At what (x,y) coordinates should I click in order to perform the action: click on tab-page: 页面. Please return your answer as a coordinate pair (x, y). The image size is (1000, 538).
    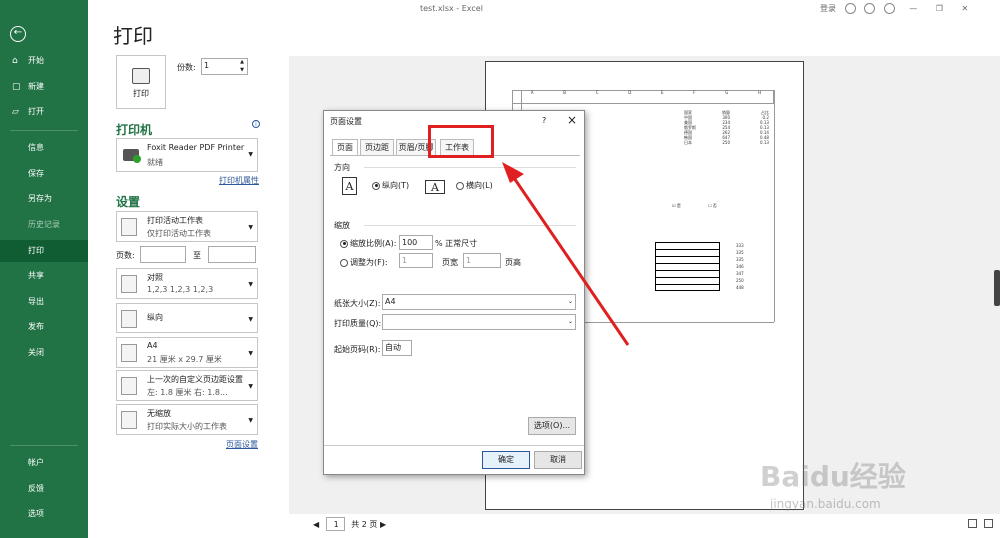
    Looking at the image, I should click on (345, 147).